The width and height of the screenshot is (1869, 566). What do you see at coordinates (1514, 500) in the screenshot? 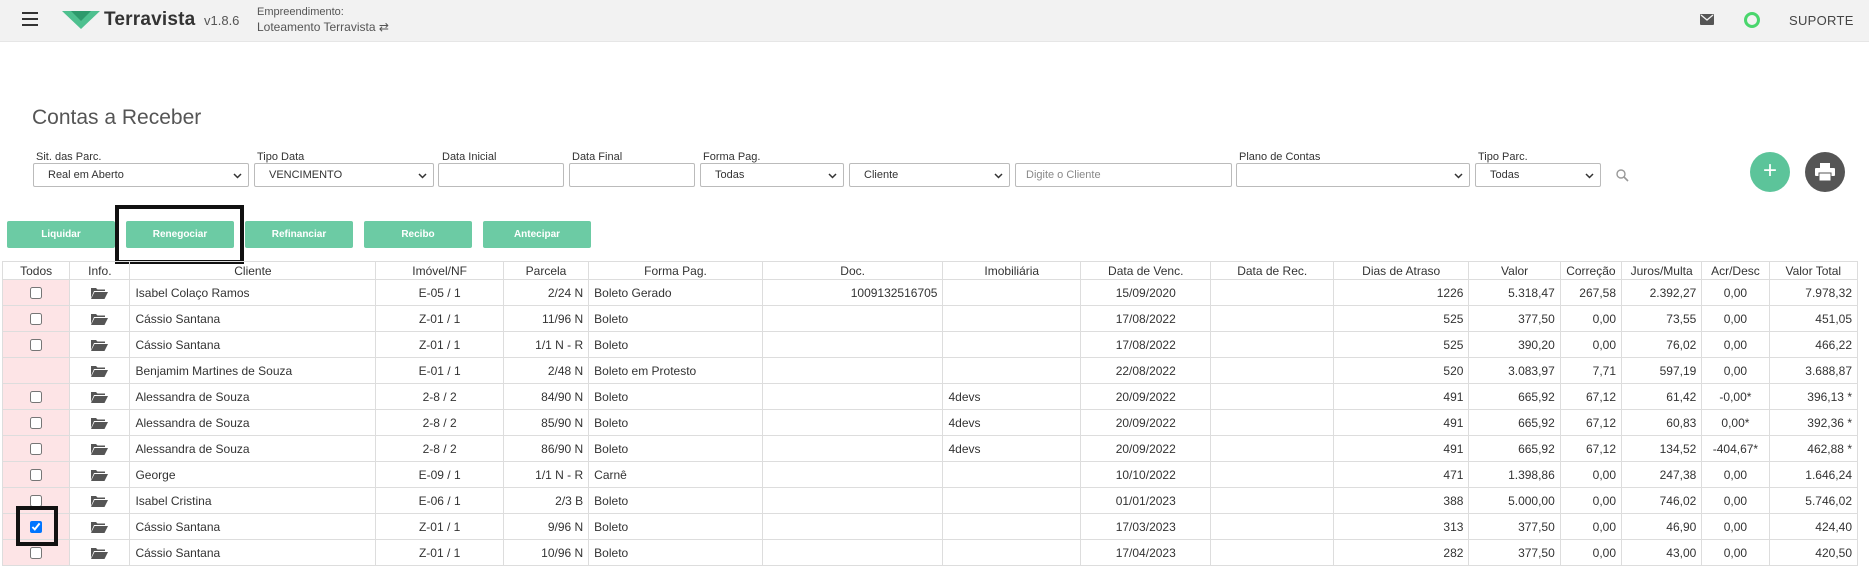
I see `cell-valor: 5.000,00` at bounding box center [1514, 500].